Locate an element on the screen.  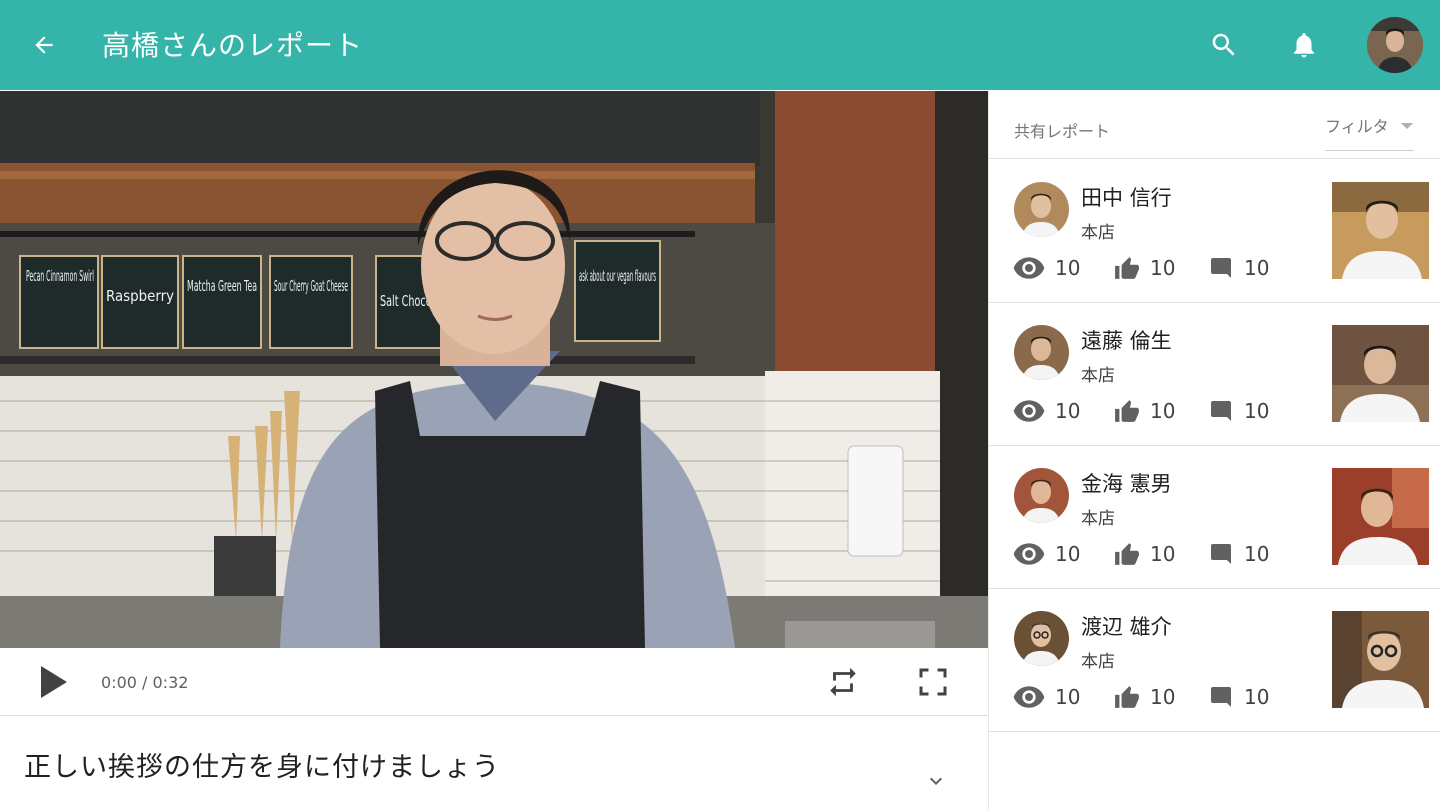
chevron-down-icon is located at coordinates (936, 781).